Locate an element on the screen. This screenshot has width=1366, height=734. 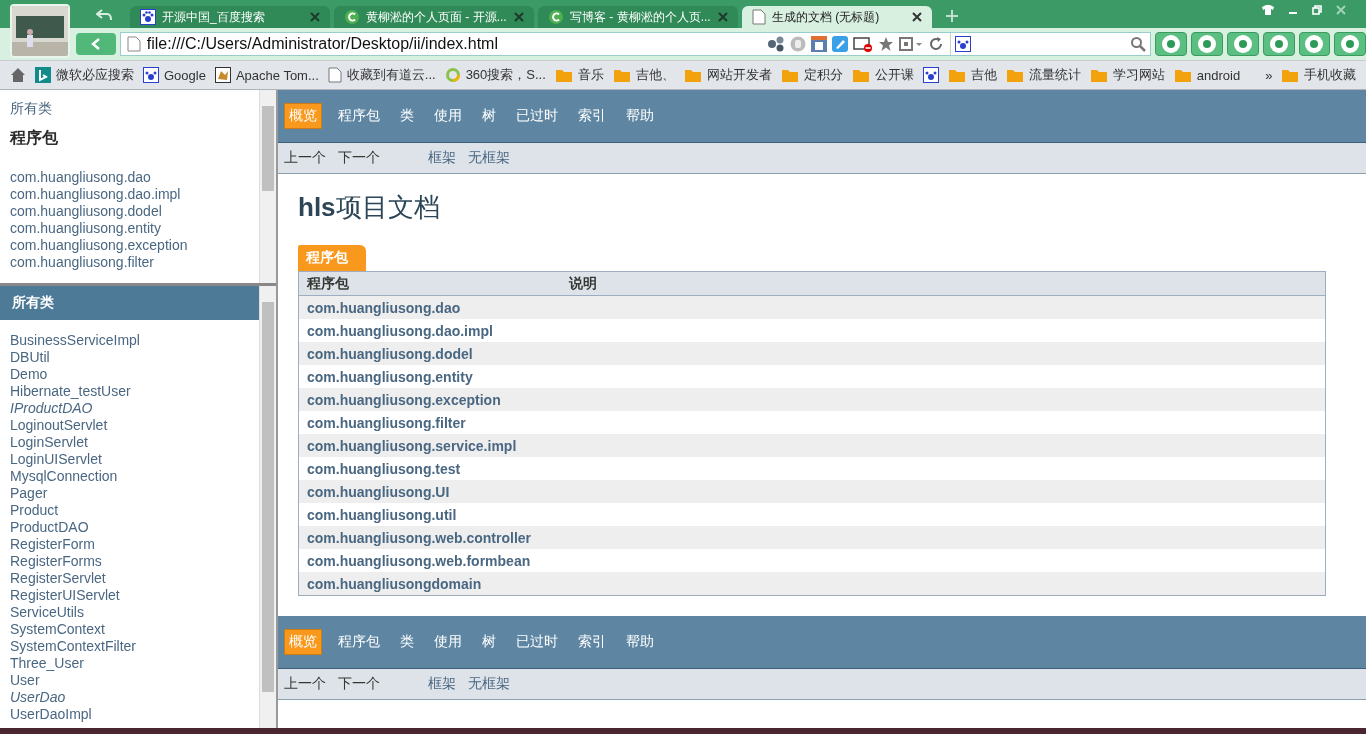
class-link: SystemContext is located at coordinates (129, 629).